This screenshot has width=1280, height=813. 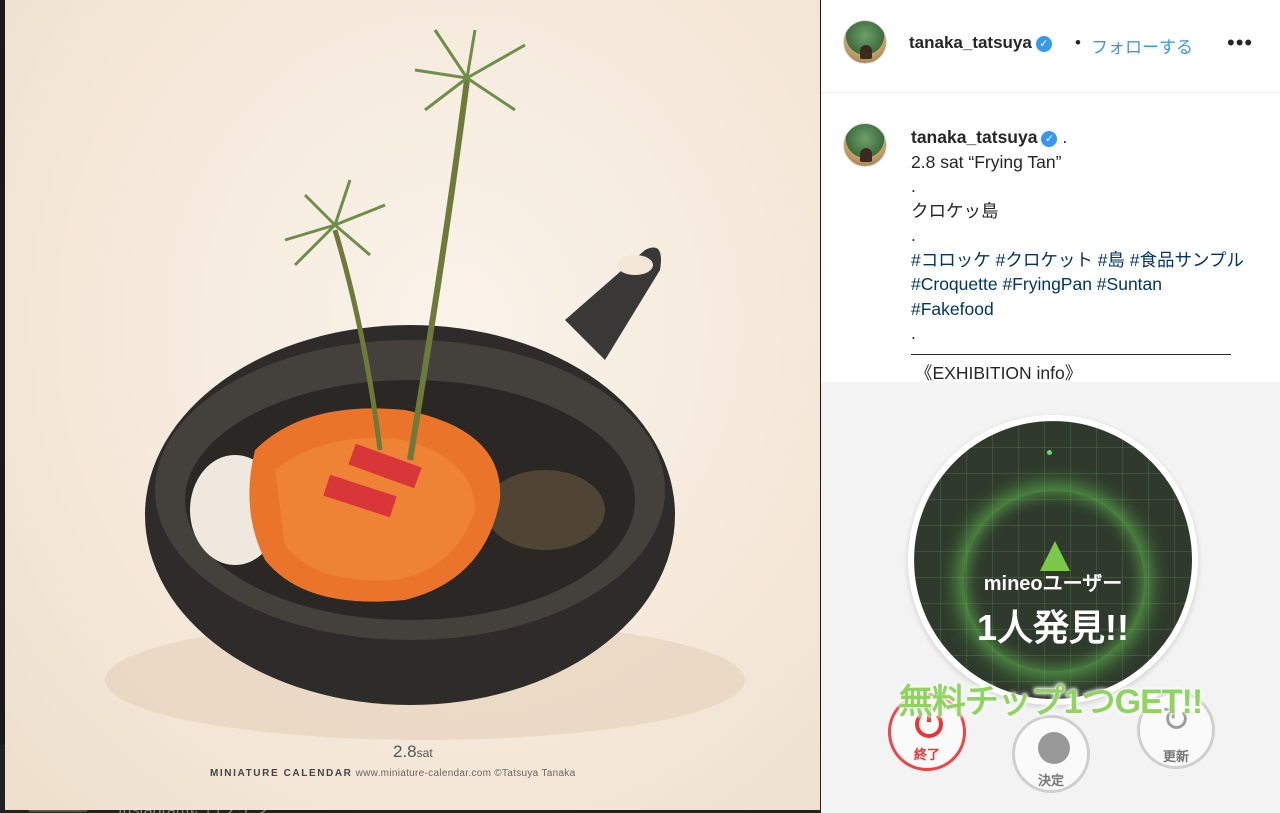 I want to click on radar-screen: mineoユーザー 1人発見!!, so click(x=1053, y=560).